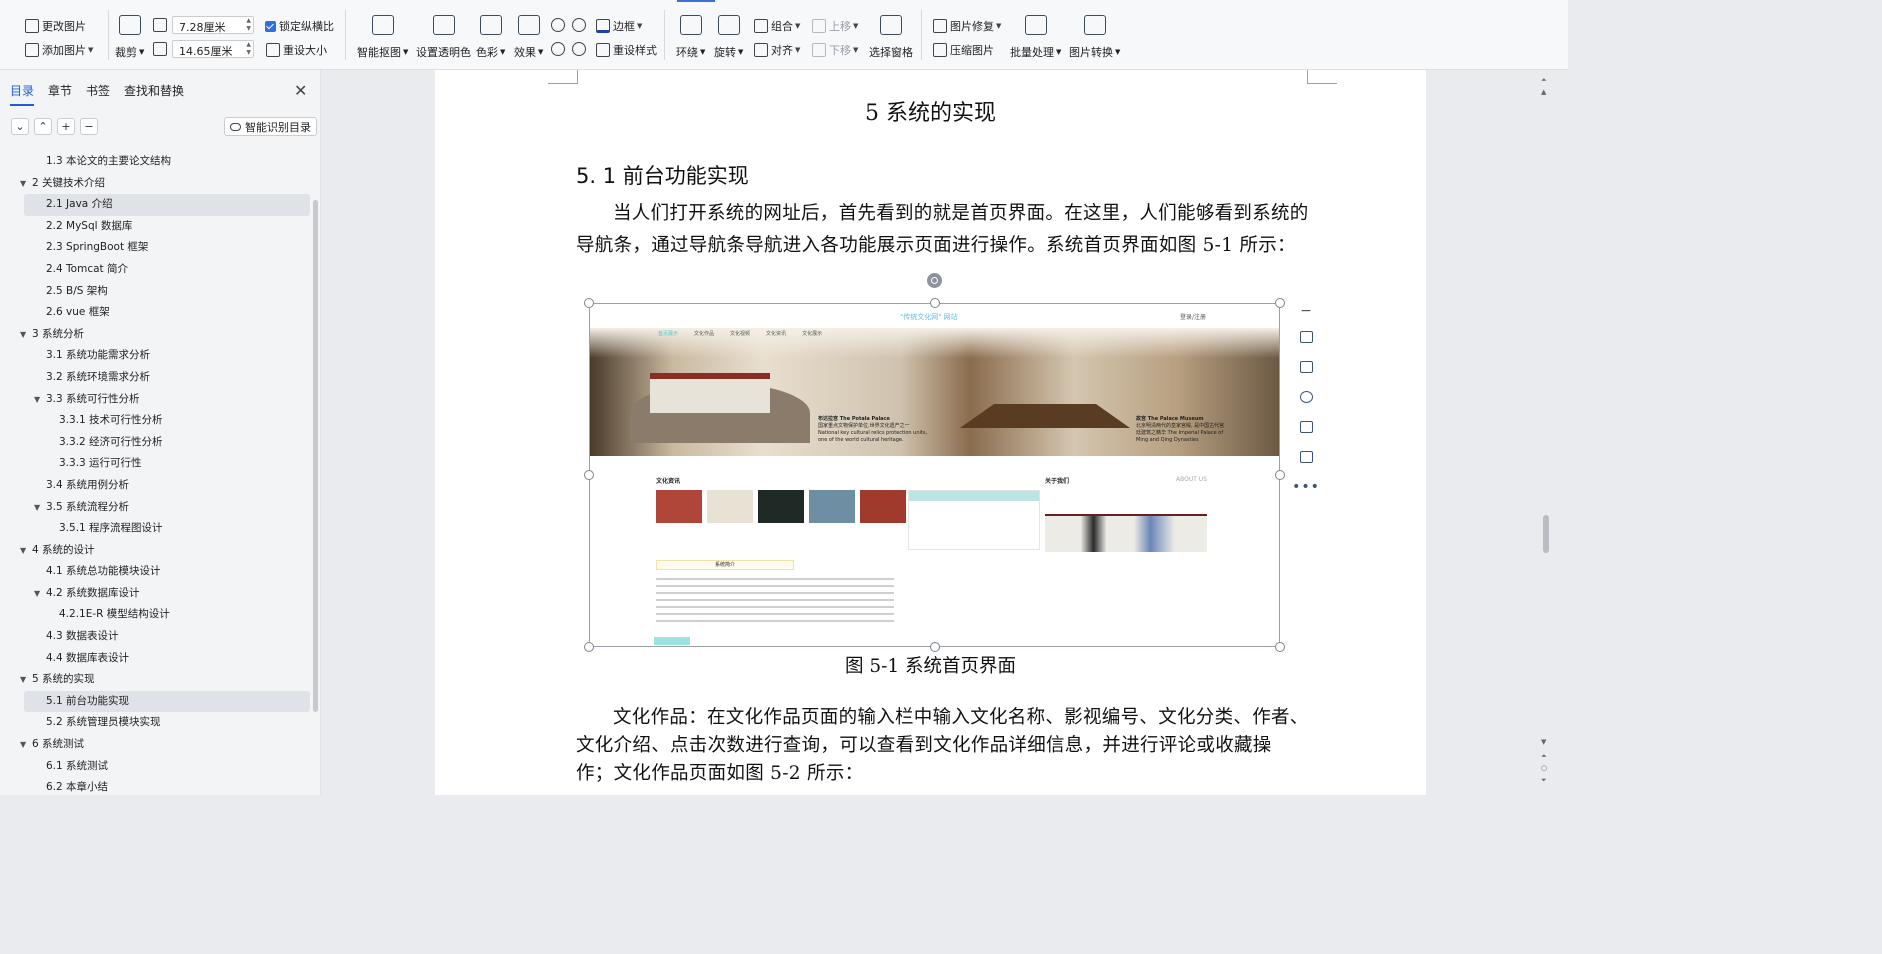 The image size is (1882, 954). I want to click on toc-item: 5.1 前台功能实现, so click(167, 701).